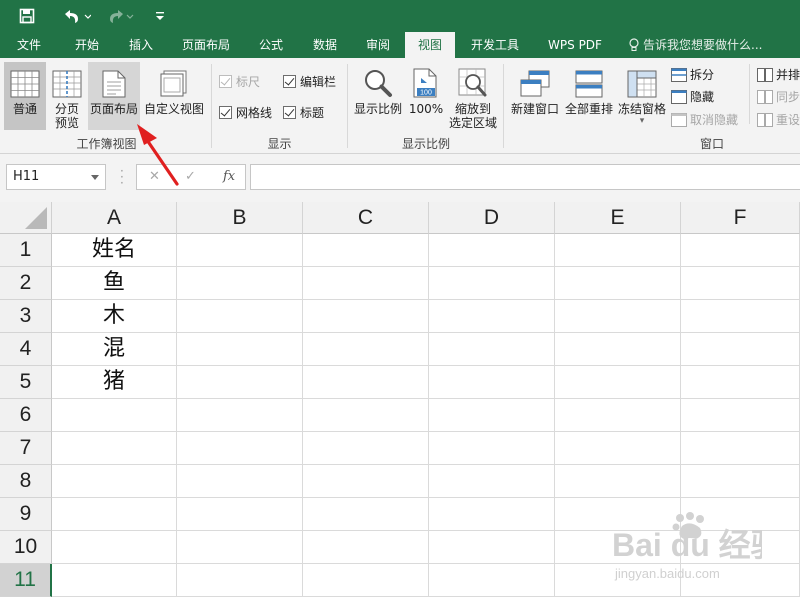  I want to click on row-header-7: 7, so click(26, 448).